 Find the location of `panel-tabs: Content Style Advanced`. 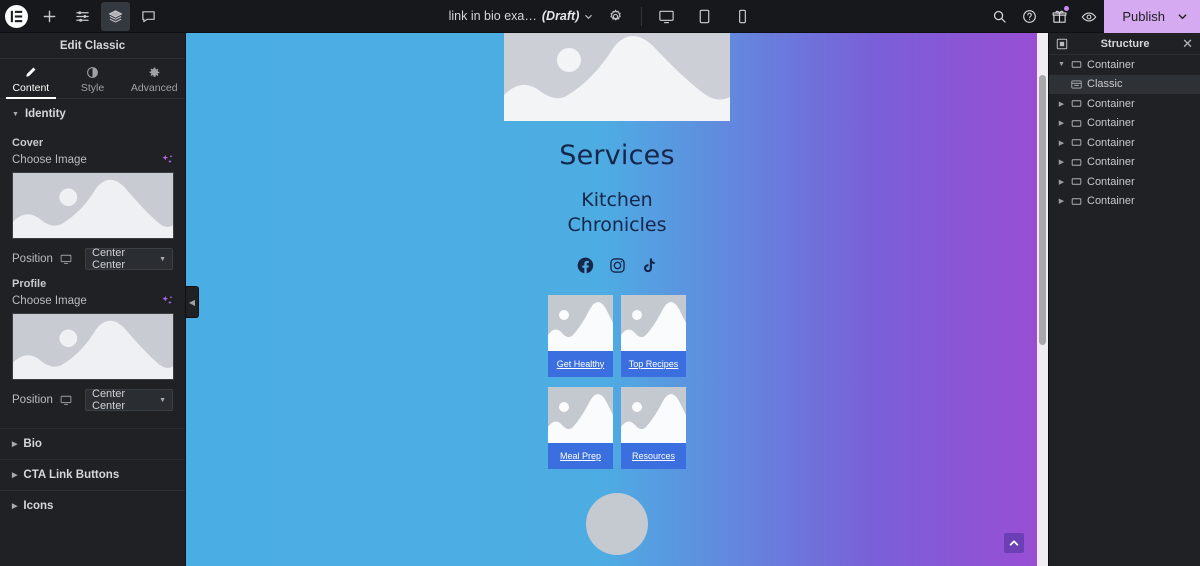

panel-tabs: Content Style Advanced is located at coordinates (92, 79).